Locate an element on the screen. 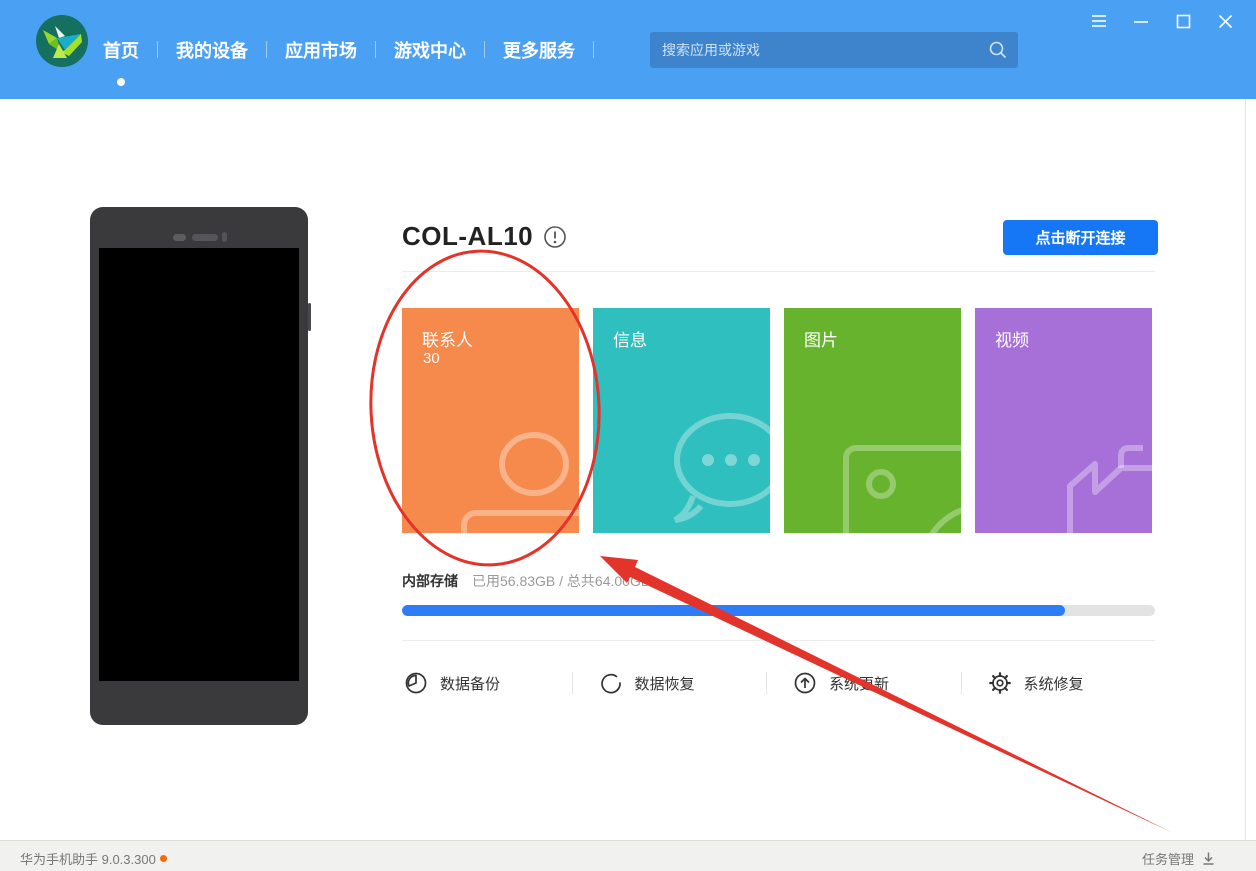 Image resolution: width=1256 pixels, height=871 pixels. phone-sensor-dot is located at coordinates (224, 237).